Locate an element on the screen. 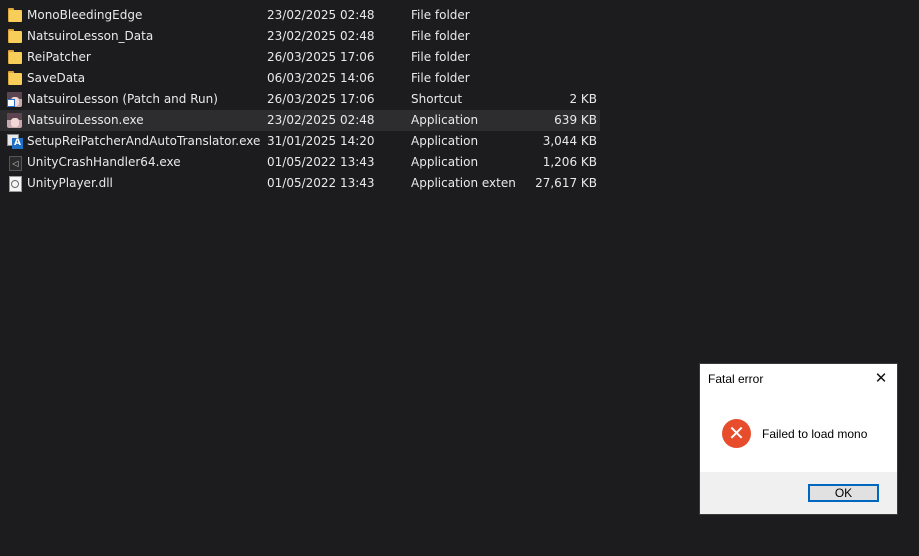  error-icon: ✕ is located at coordinates (736, 433).